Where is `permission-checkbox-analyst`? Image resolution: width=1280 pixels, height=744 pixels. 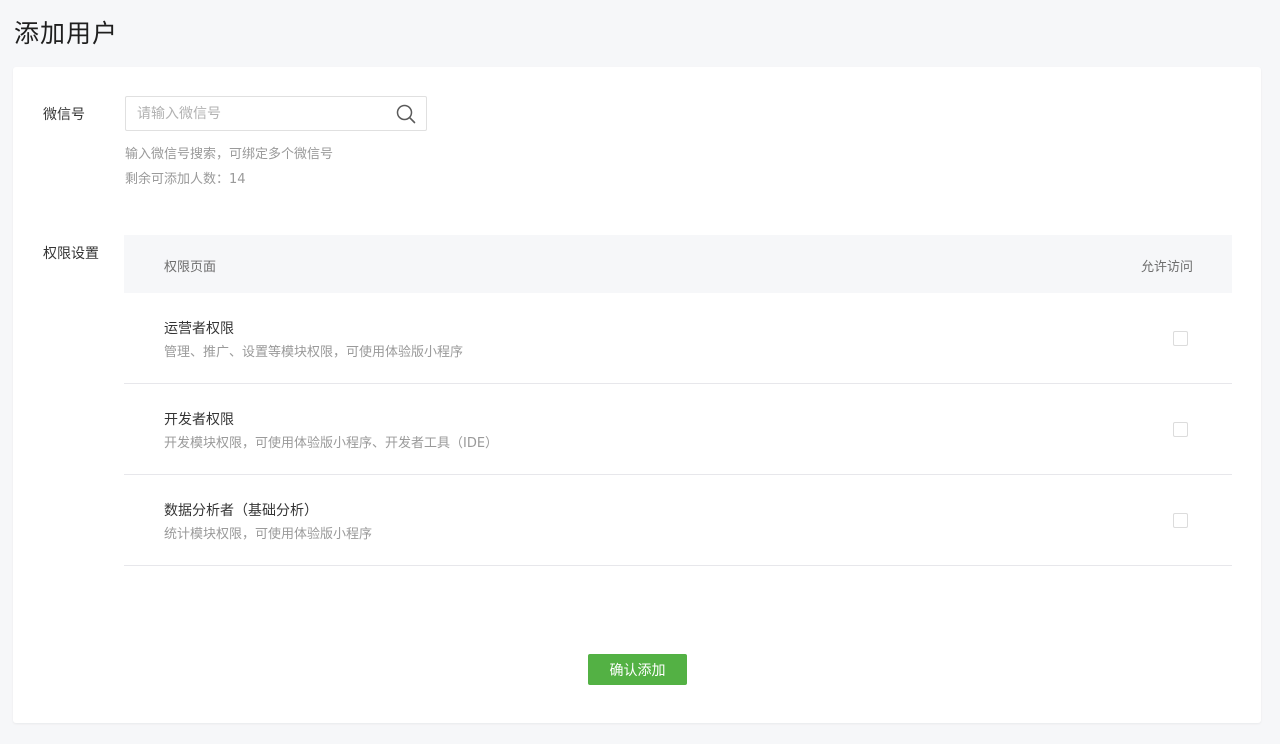 permission-checkbox-analyst is located at coordinates (1180, 520).